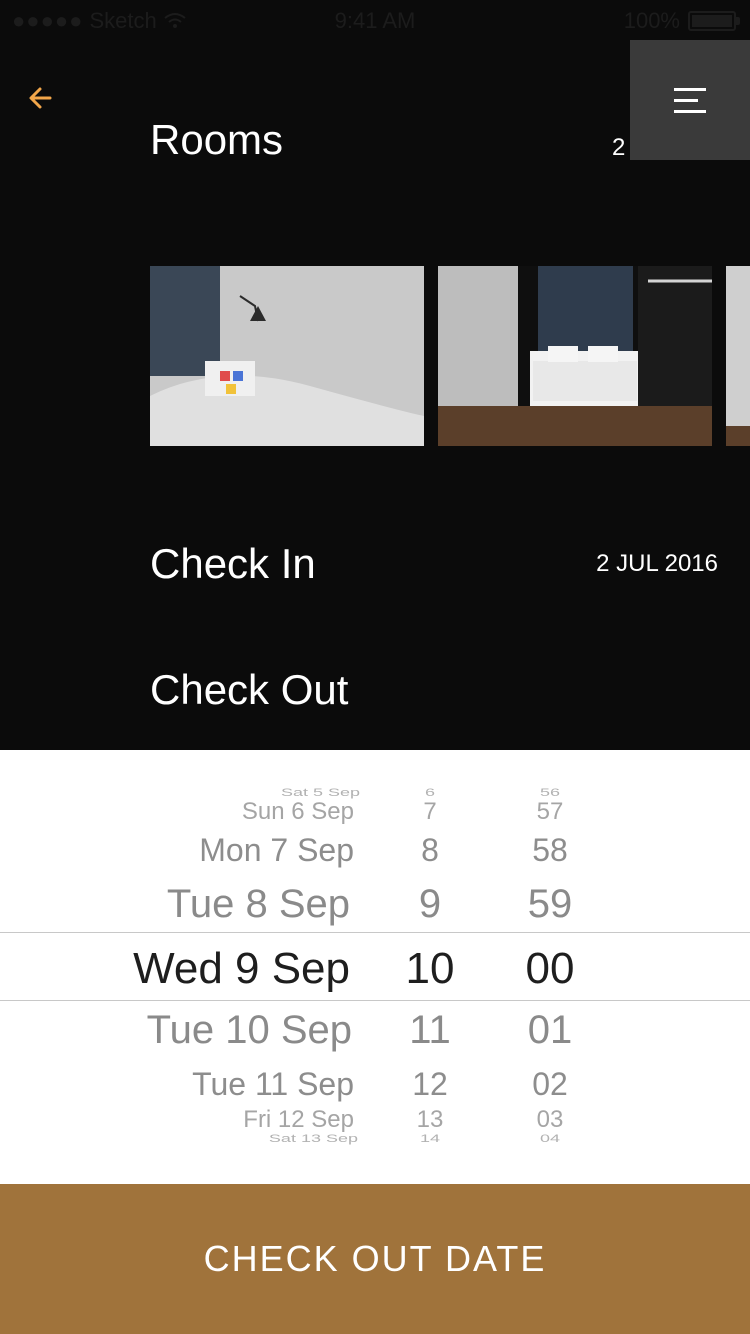 Image resolution: width=750 pixels, height=1334 pixels. What do you see at coordinates (273, 1084) in the screenshot?
I see `picker-date-item: Tue 11 Sep` at bounding box center [273, 1084].